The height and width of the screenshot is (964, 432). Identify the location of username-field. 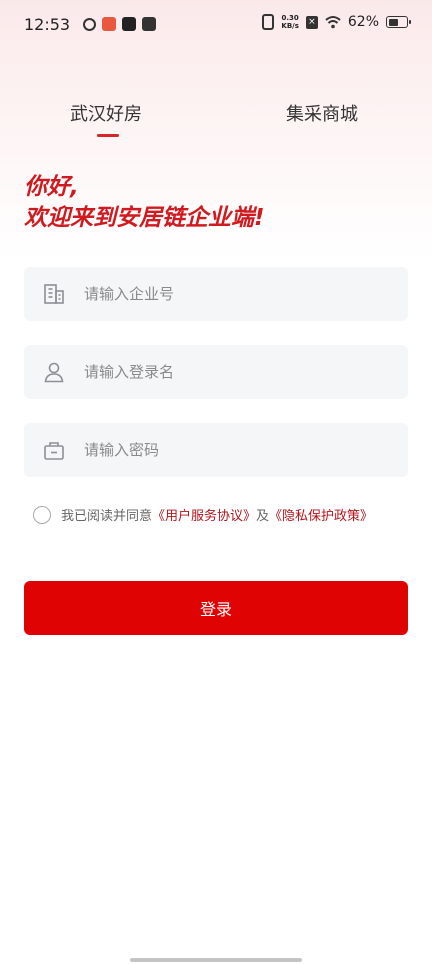
(216, 372).